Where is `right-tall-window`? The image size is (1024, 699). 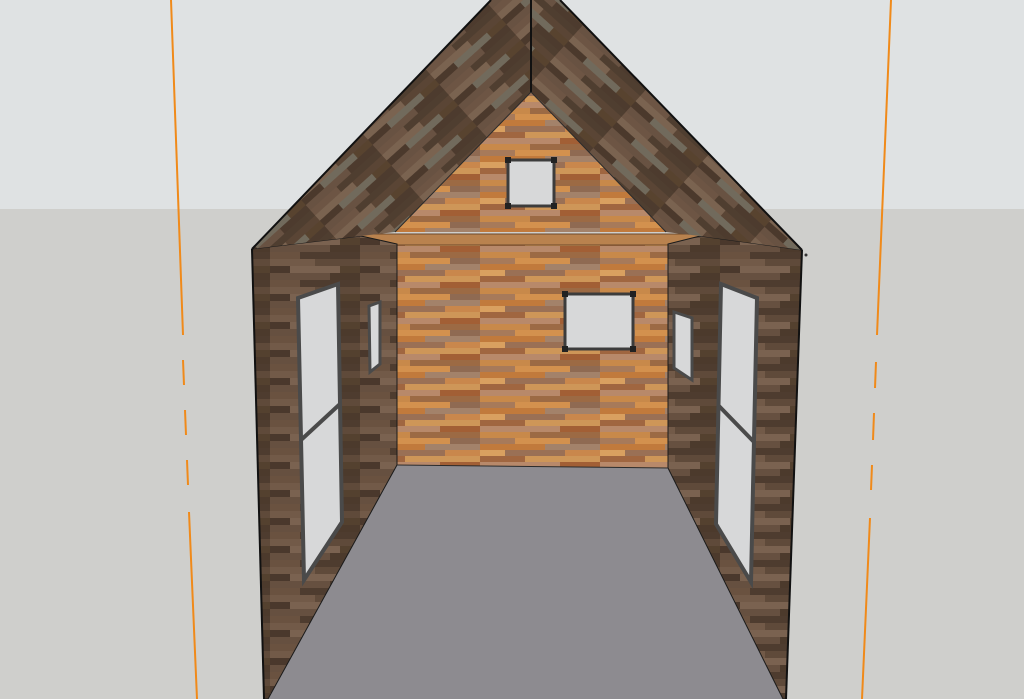
right-tall-window is located at coordinates (736, 435).